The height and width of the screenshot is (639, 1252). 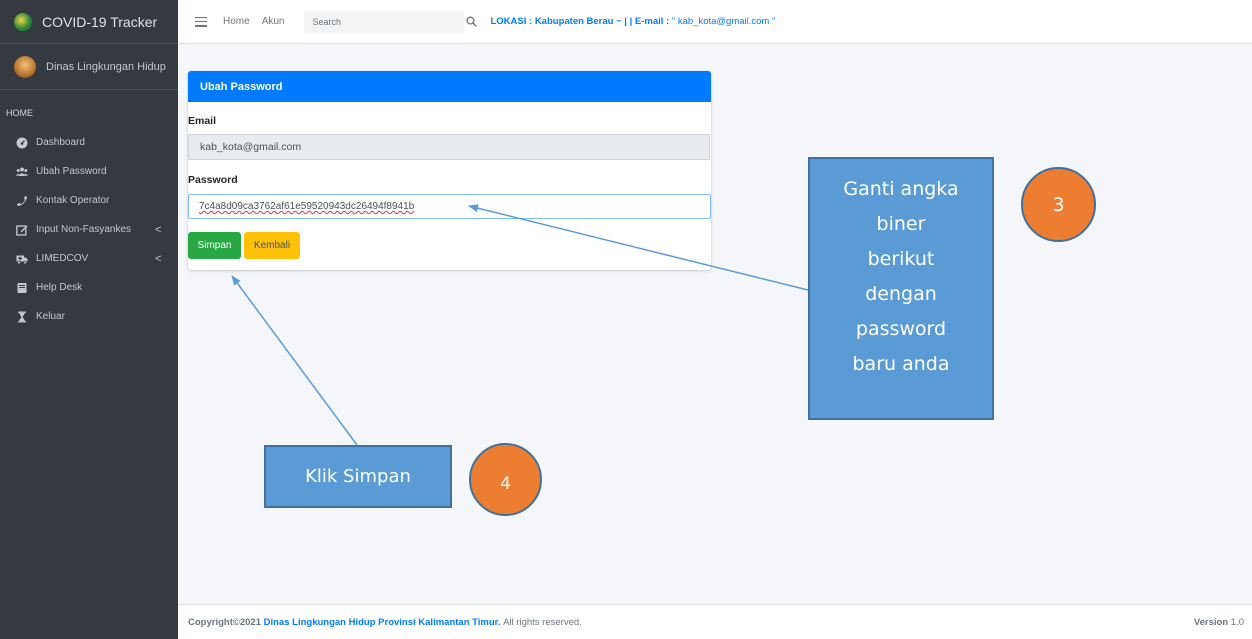 I want to click on footer-rights: All rights reserved., so click(x=542, y=622).